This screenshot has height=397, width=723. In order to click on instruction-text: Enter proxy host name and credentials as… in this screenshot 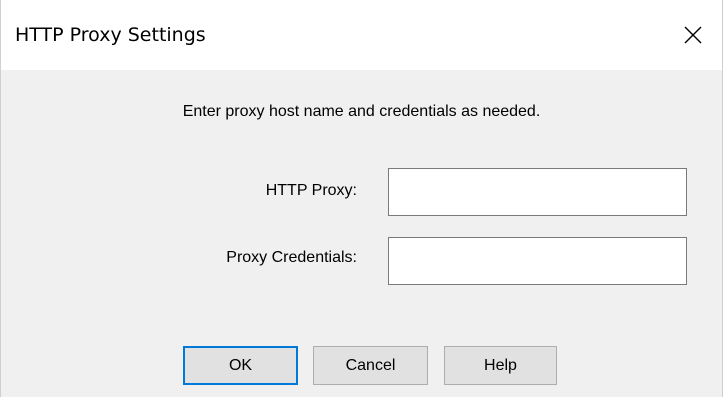, I will do `click(361, 111)`.